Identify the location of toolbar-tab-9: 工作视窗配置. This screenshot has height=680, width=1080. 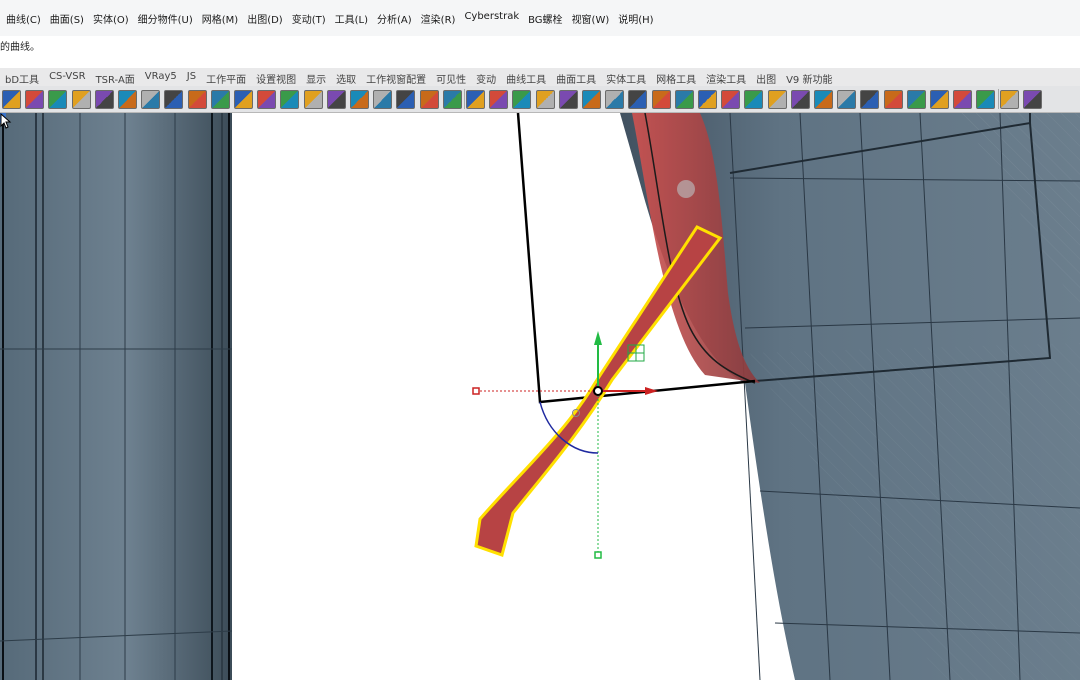
(396, 78).